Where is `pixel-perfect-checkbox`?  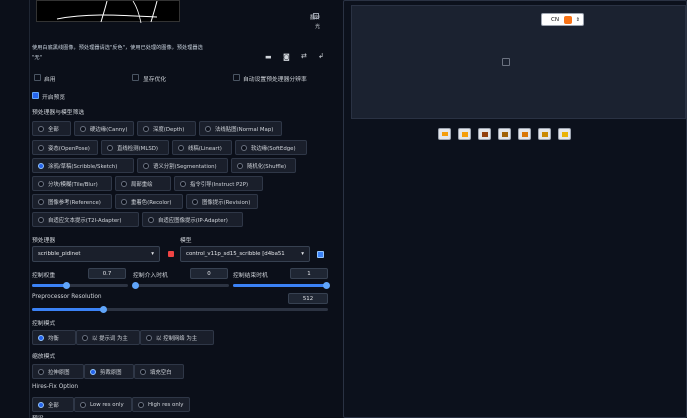
pixel-perfect-checkbox is located at coordinates (236, 77).